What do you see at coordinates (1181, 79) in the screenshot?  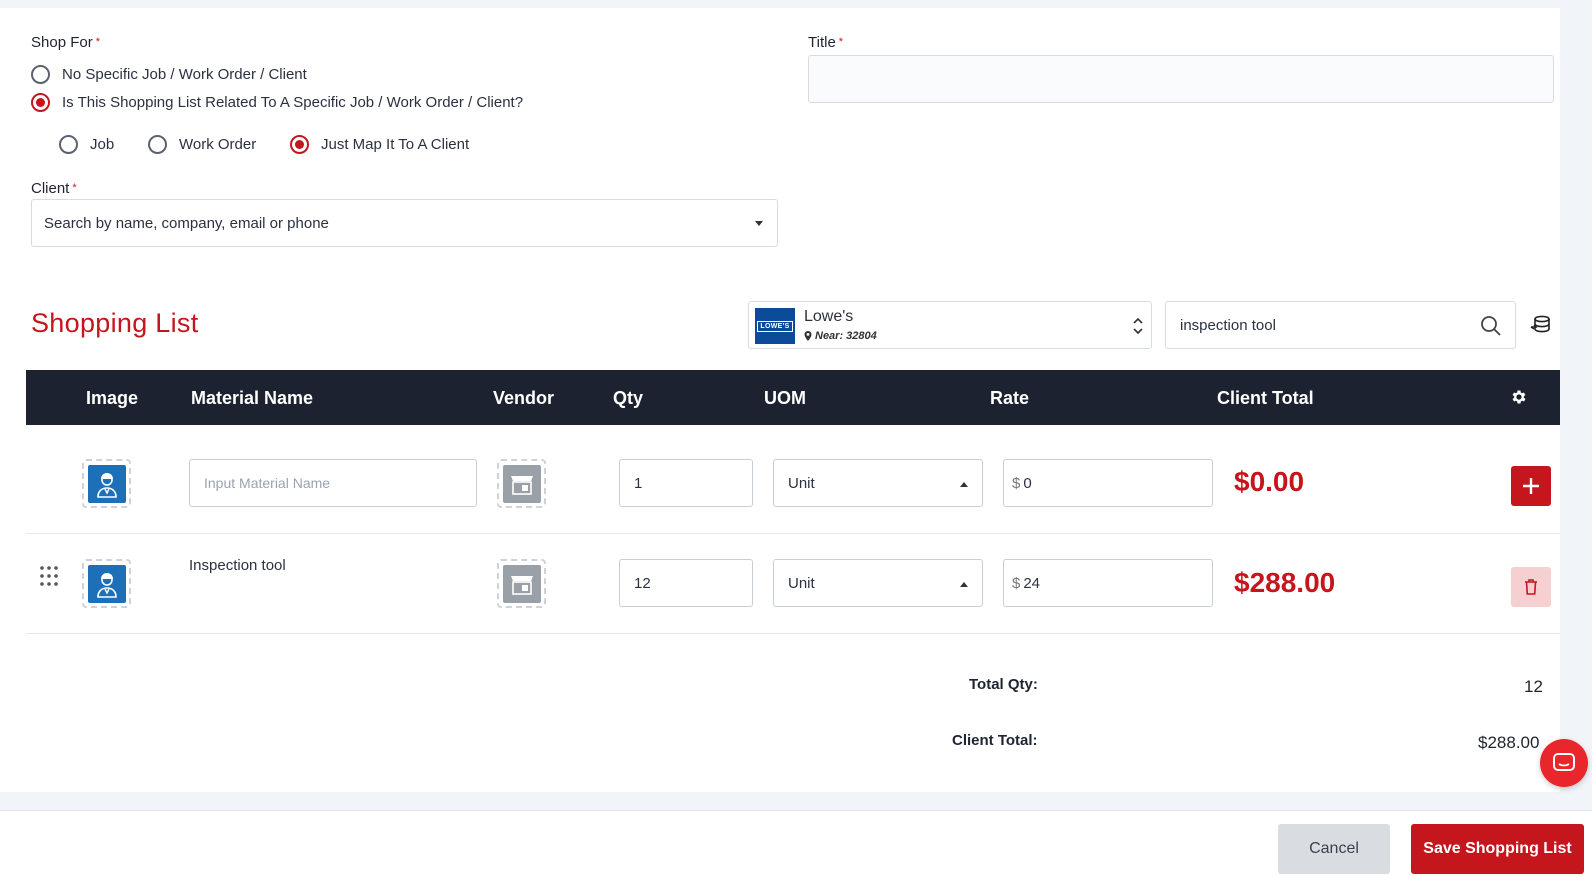 I see `title-input` at bounding box center [1181, 79].